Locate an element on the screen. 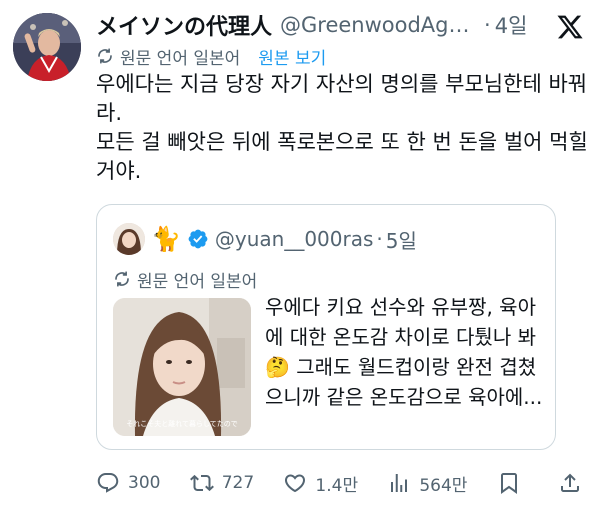 This screenshot has width=600, height=513. translation-info: 원문 언어 일본어 원본 보기 is located at coordinates (211, 56).